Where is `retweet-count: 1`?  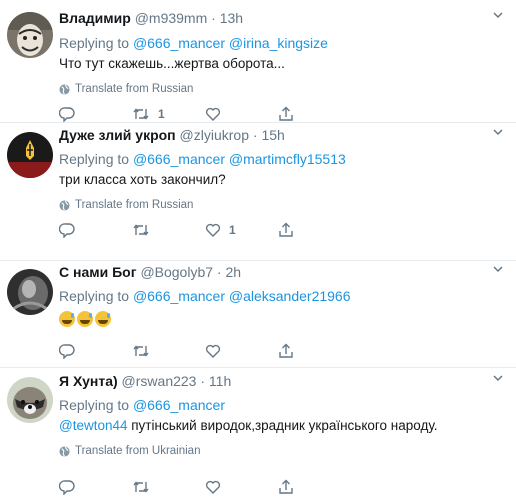
retweet-count: 1 is located at coordinates (161, 114).